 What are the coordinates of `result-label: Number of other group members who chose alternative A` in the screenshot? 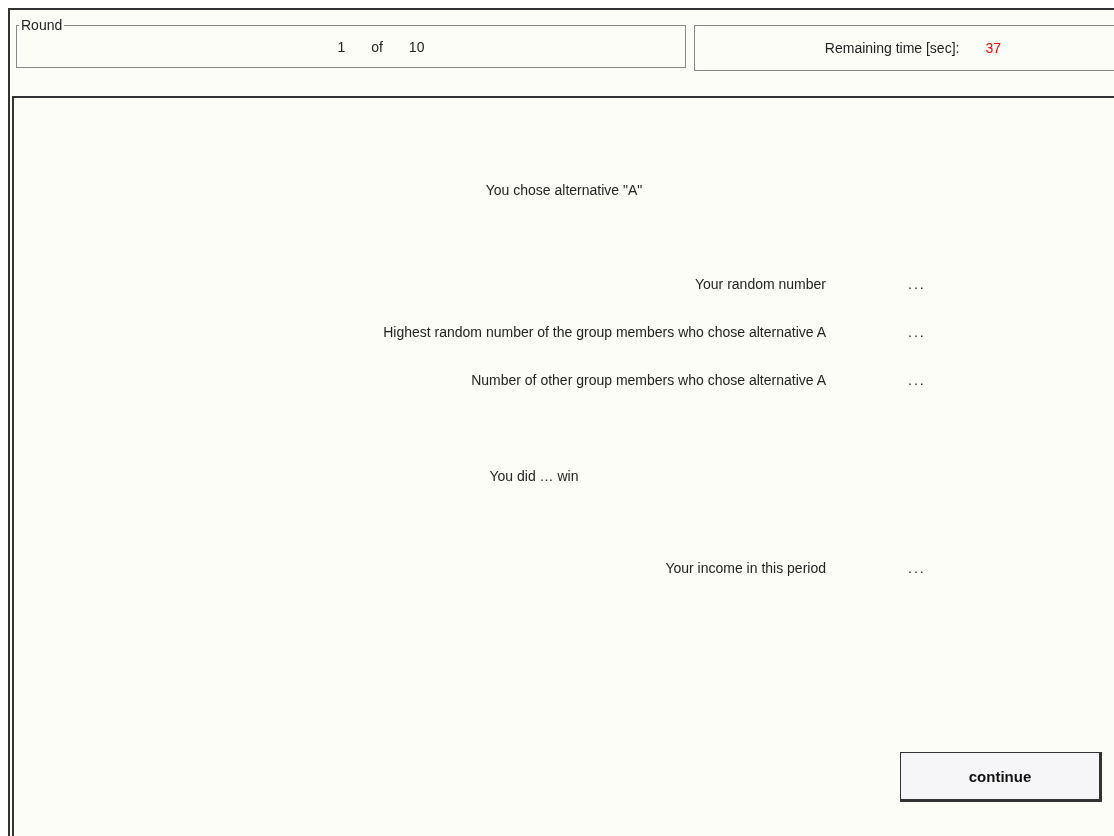 It's located at (648, 380).